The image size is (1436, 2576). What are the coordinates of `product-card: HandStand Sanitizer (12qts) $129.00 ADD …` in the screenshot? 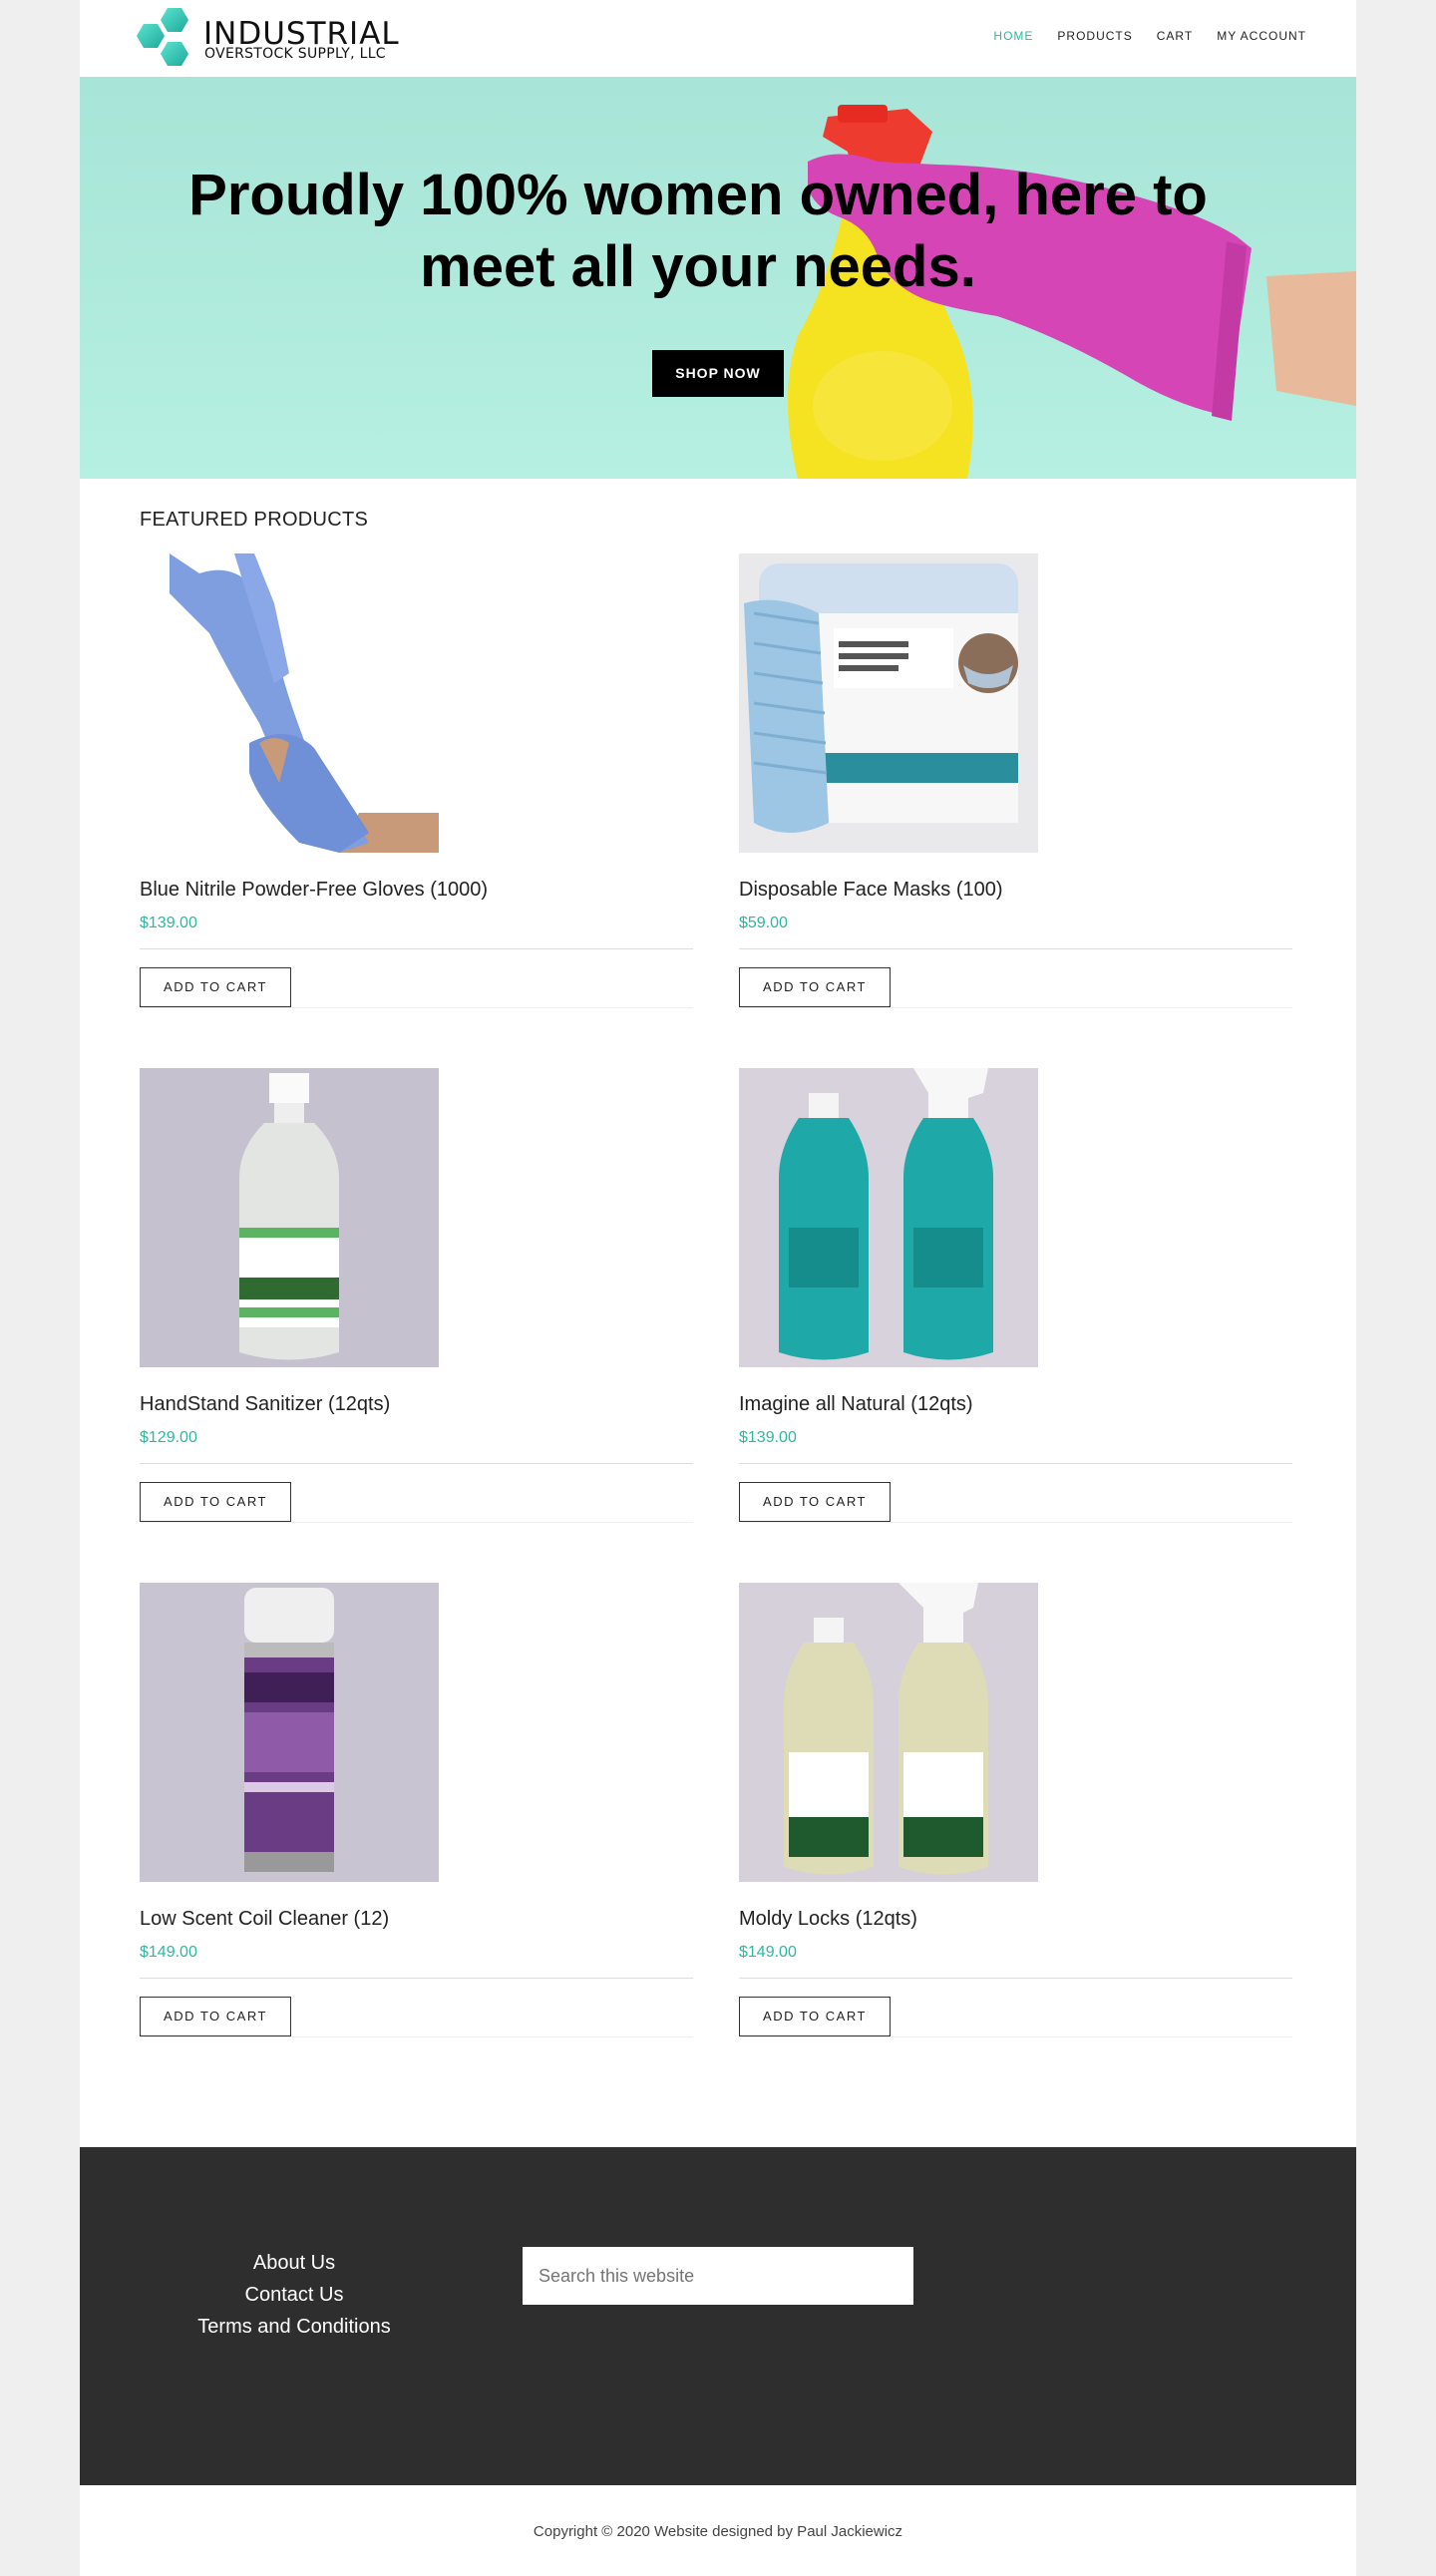 It's located at (416, 1298).